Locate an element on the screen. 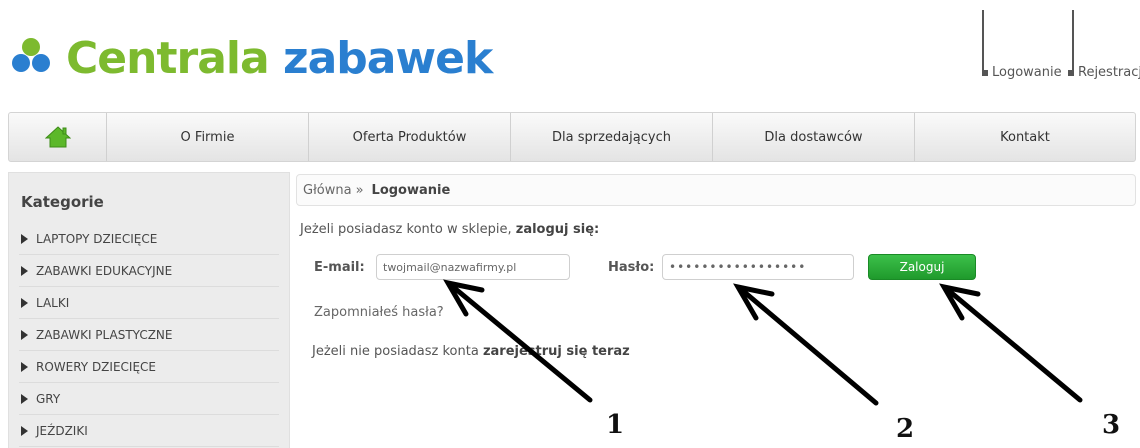 This screenshot has height=448, width=1140. password-label: Hasło: is located at coordinates (631, 267).